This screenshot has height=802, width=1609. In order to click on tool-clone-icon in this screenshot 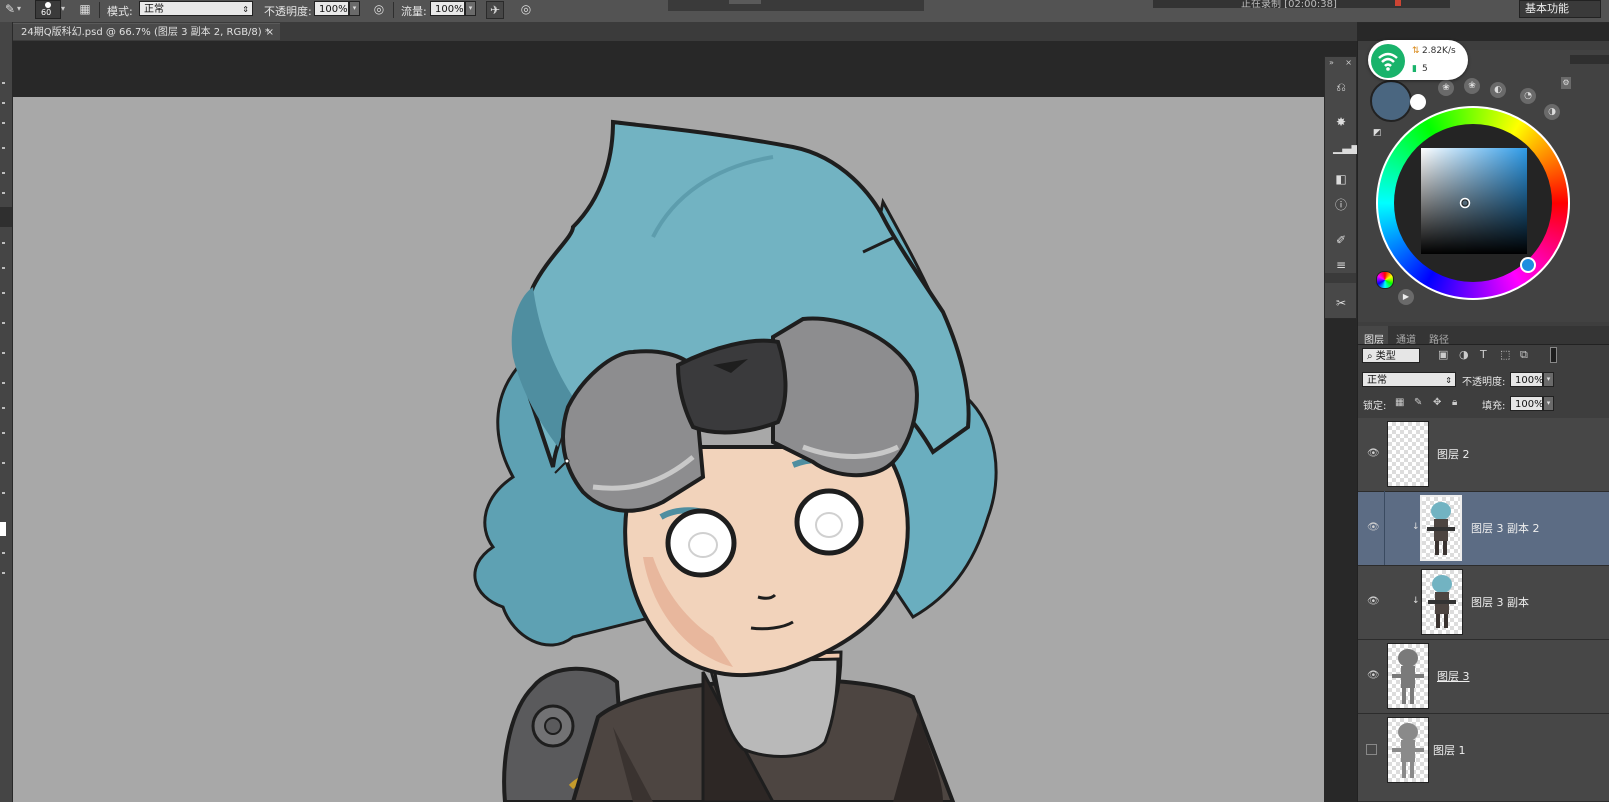, I will do `click(3, 268)`.